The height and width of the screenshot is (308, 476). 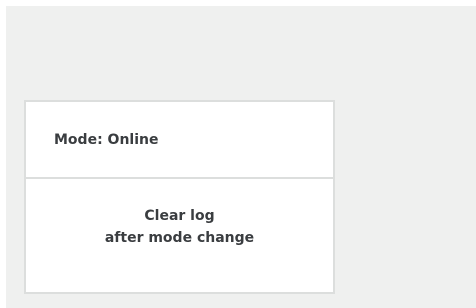 I want to click on mode-status-label: Mode: Online, so click(x=106, y=139).